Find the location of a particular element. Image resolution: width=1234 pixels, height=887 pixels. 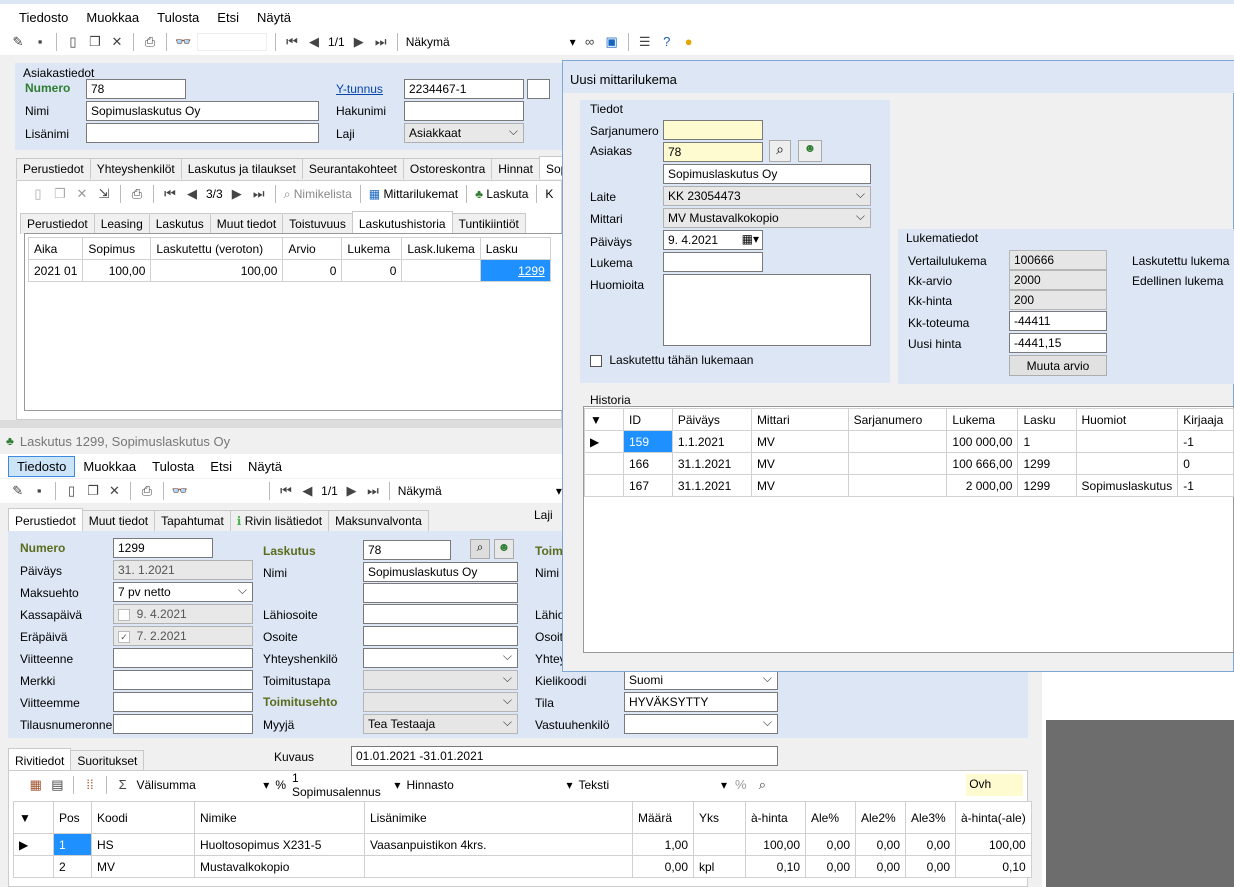

valisumma-select: Välisumma ▾ is located at coordinates (202, 785).